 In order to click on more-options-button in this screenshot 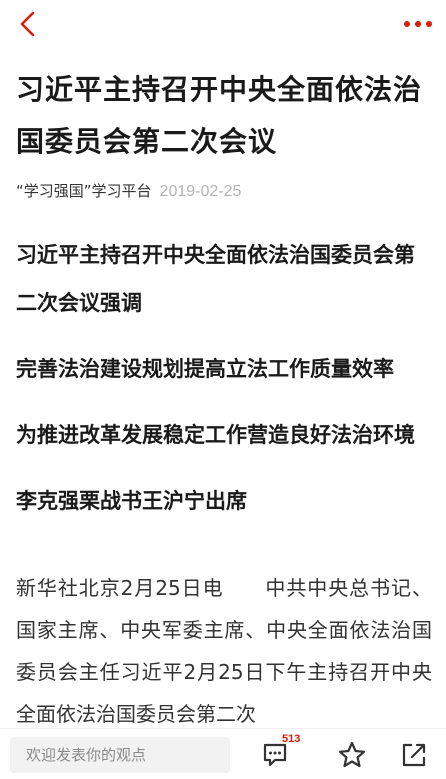, I will do `click(418, 24)`.